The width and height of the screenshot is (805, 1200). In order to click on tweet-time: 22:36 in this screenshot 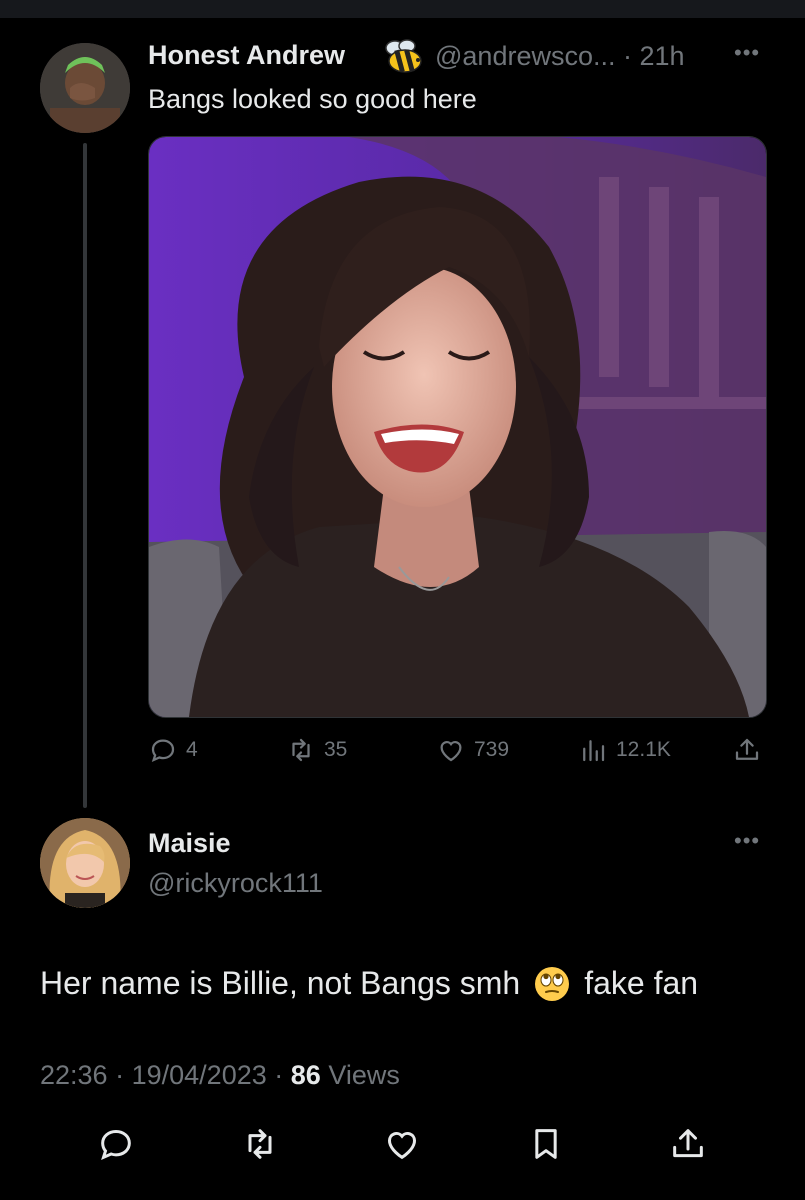, I will do `click(74, 1075)`.